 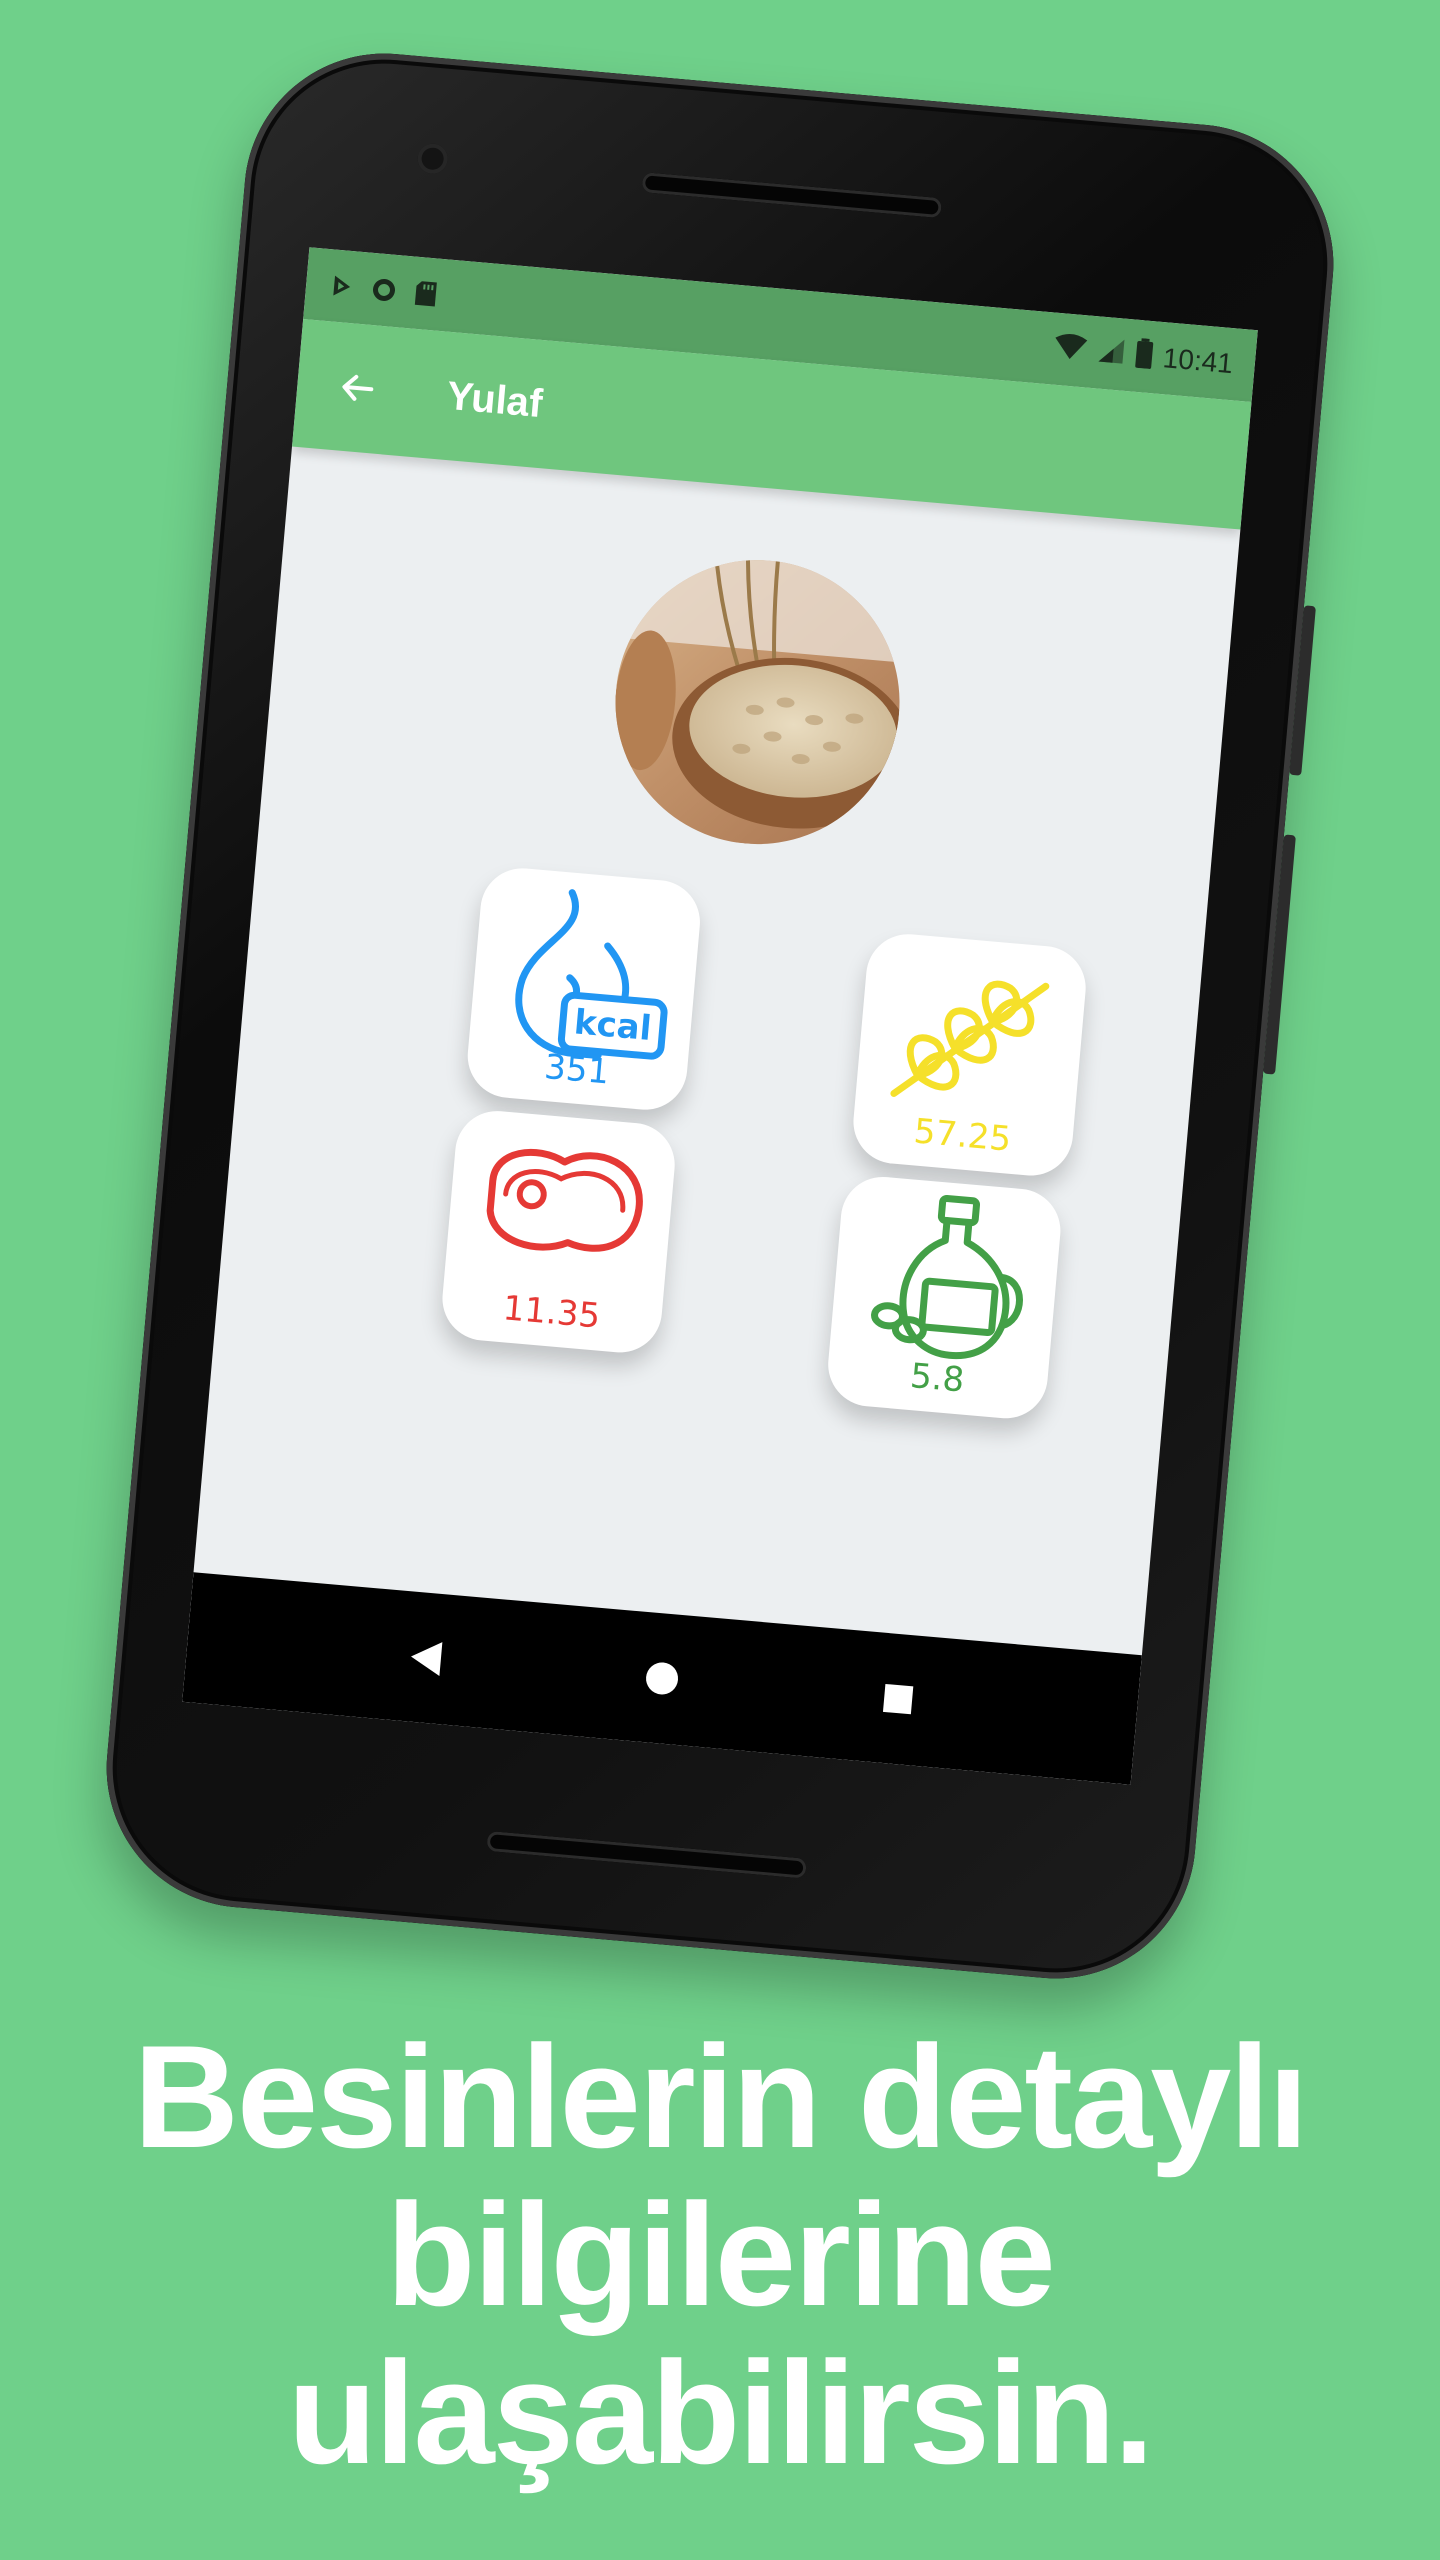 I want to click on volume-button, so click(x=1279, y=954).